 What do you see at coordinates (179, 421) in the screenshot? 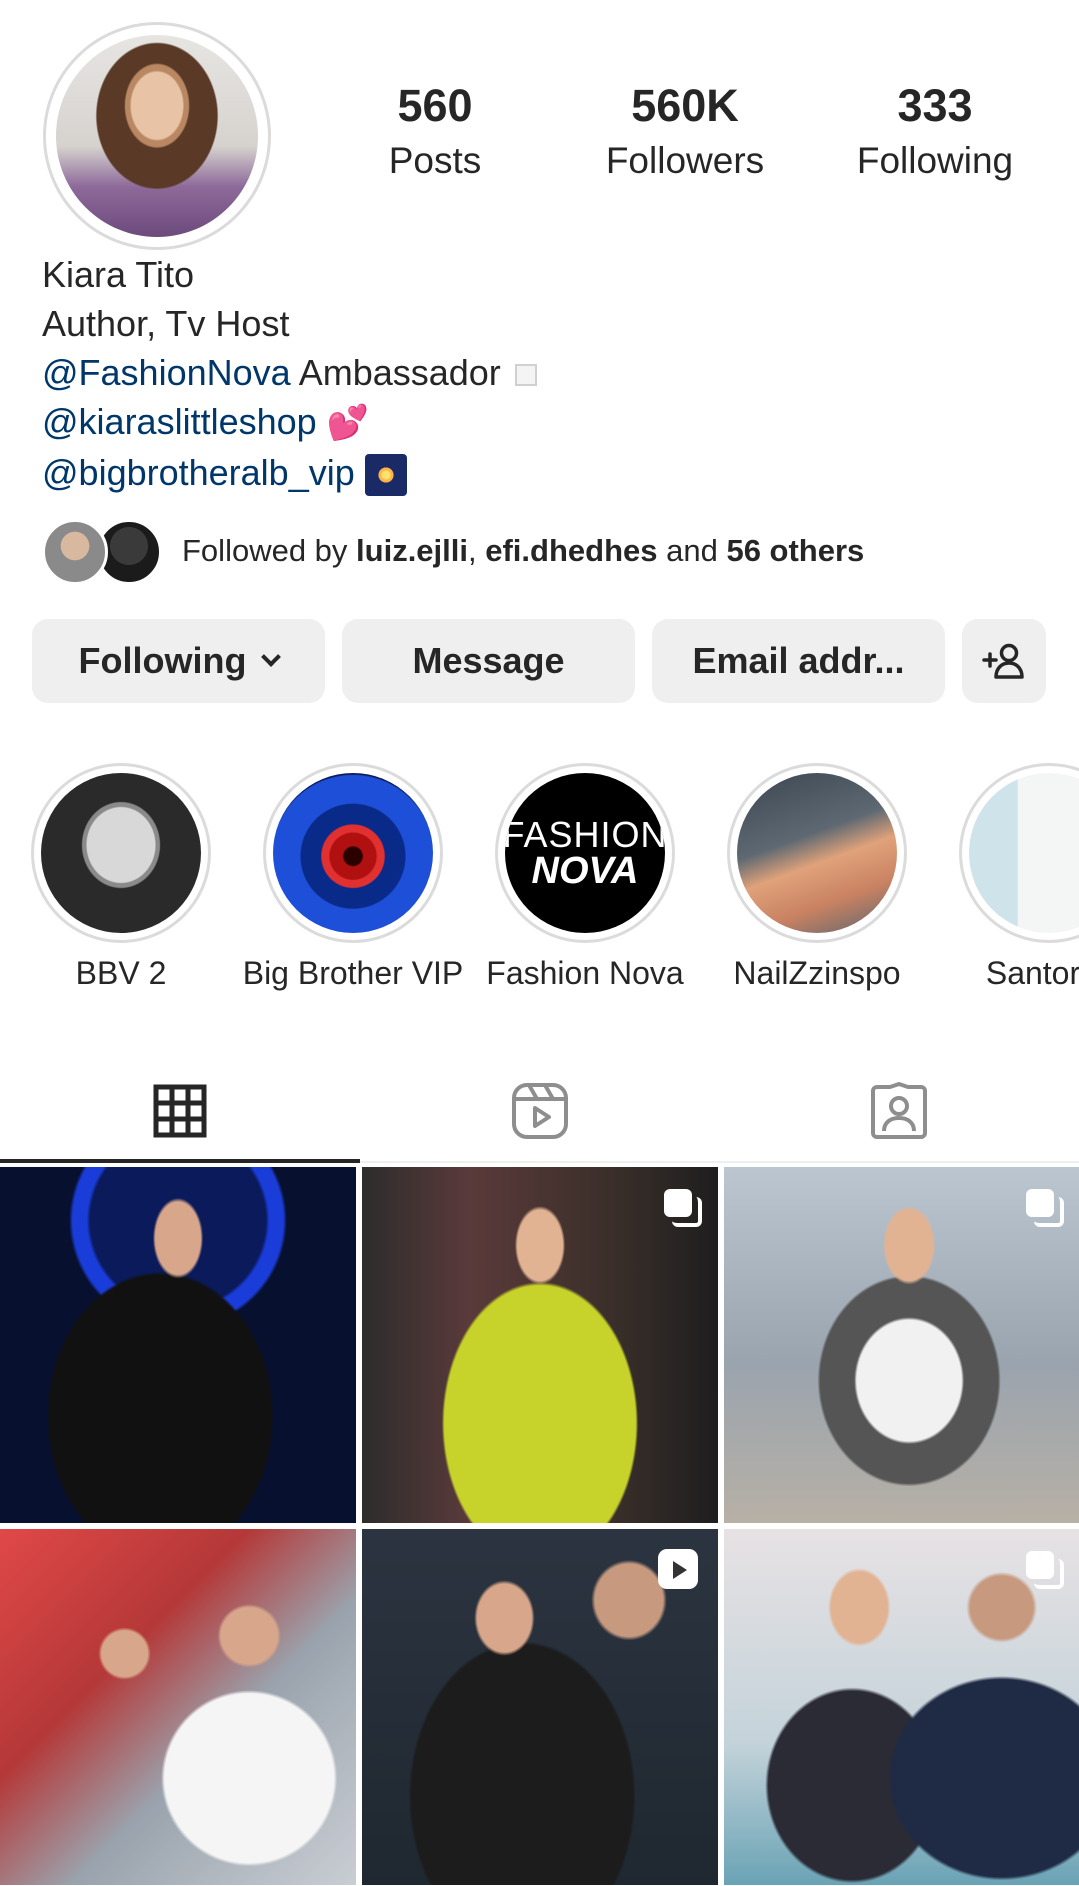
I see `bio-link-kiaraslittleshop: @kiaraslittleshop` at bounding box center [179, 421].